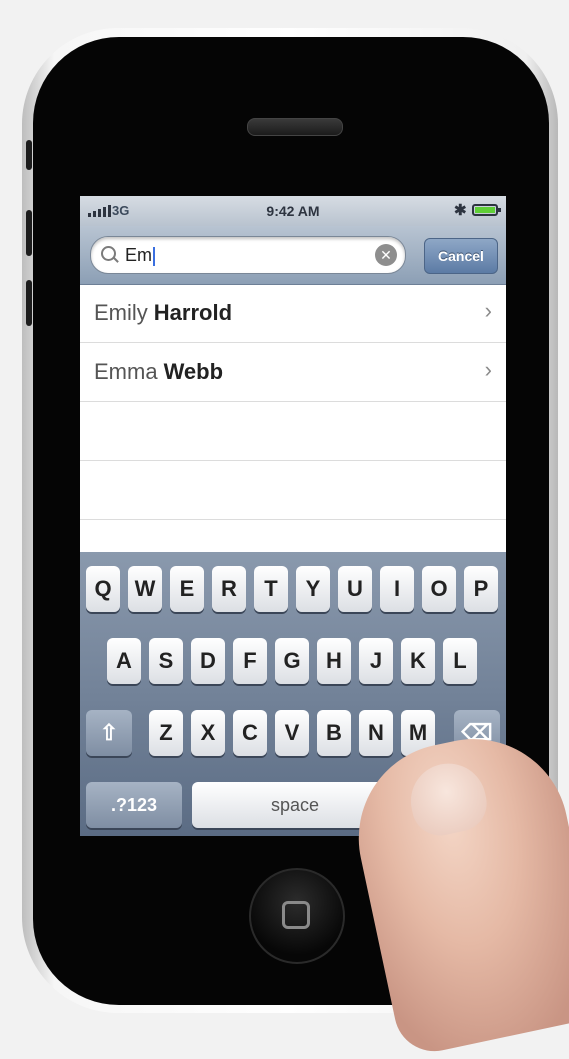  Describe the element at coordinates (386, 255) in the screenshot. I see `clear-icon: ✕` at that location.